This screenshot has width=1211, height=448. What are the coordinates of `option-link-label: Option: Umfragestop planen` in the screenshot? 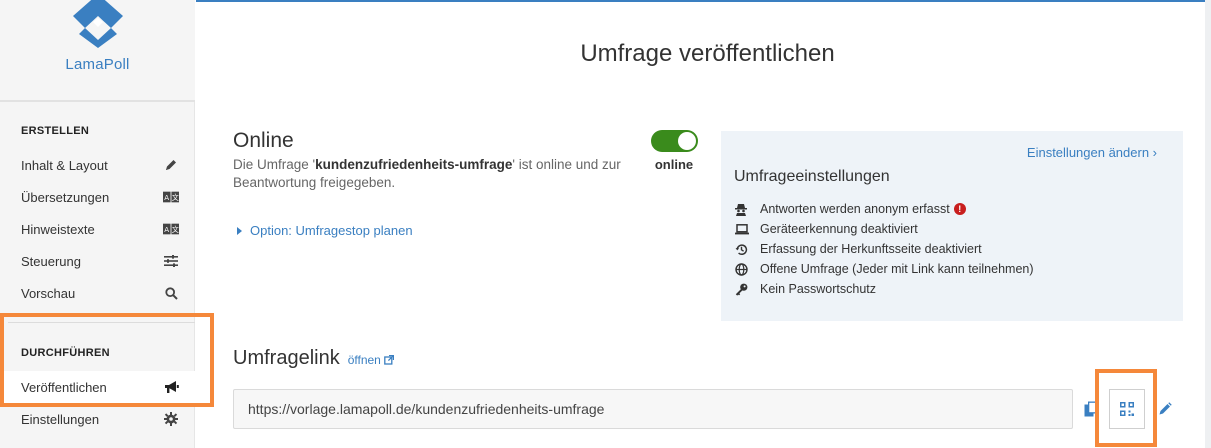 It's located at (331, 230).